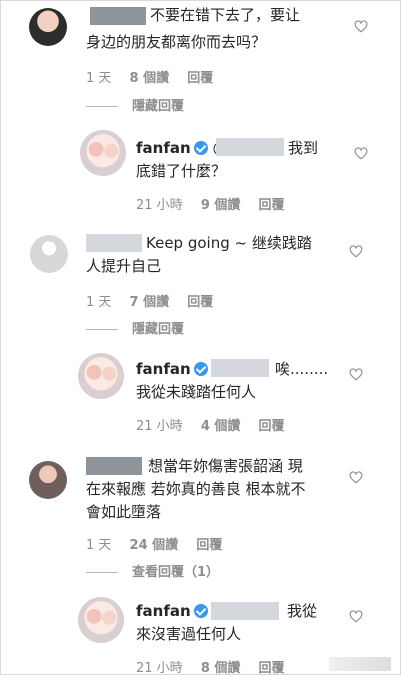  I want to click on reply-meta: 21 小時 4 個讚 回覆, so click(217, 424).